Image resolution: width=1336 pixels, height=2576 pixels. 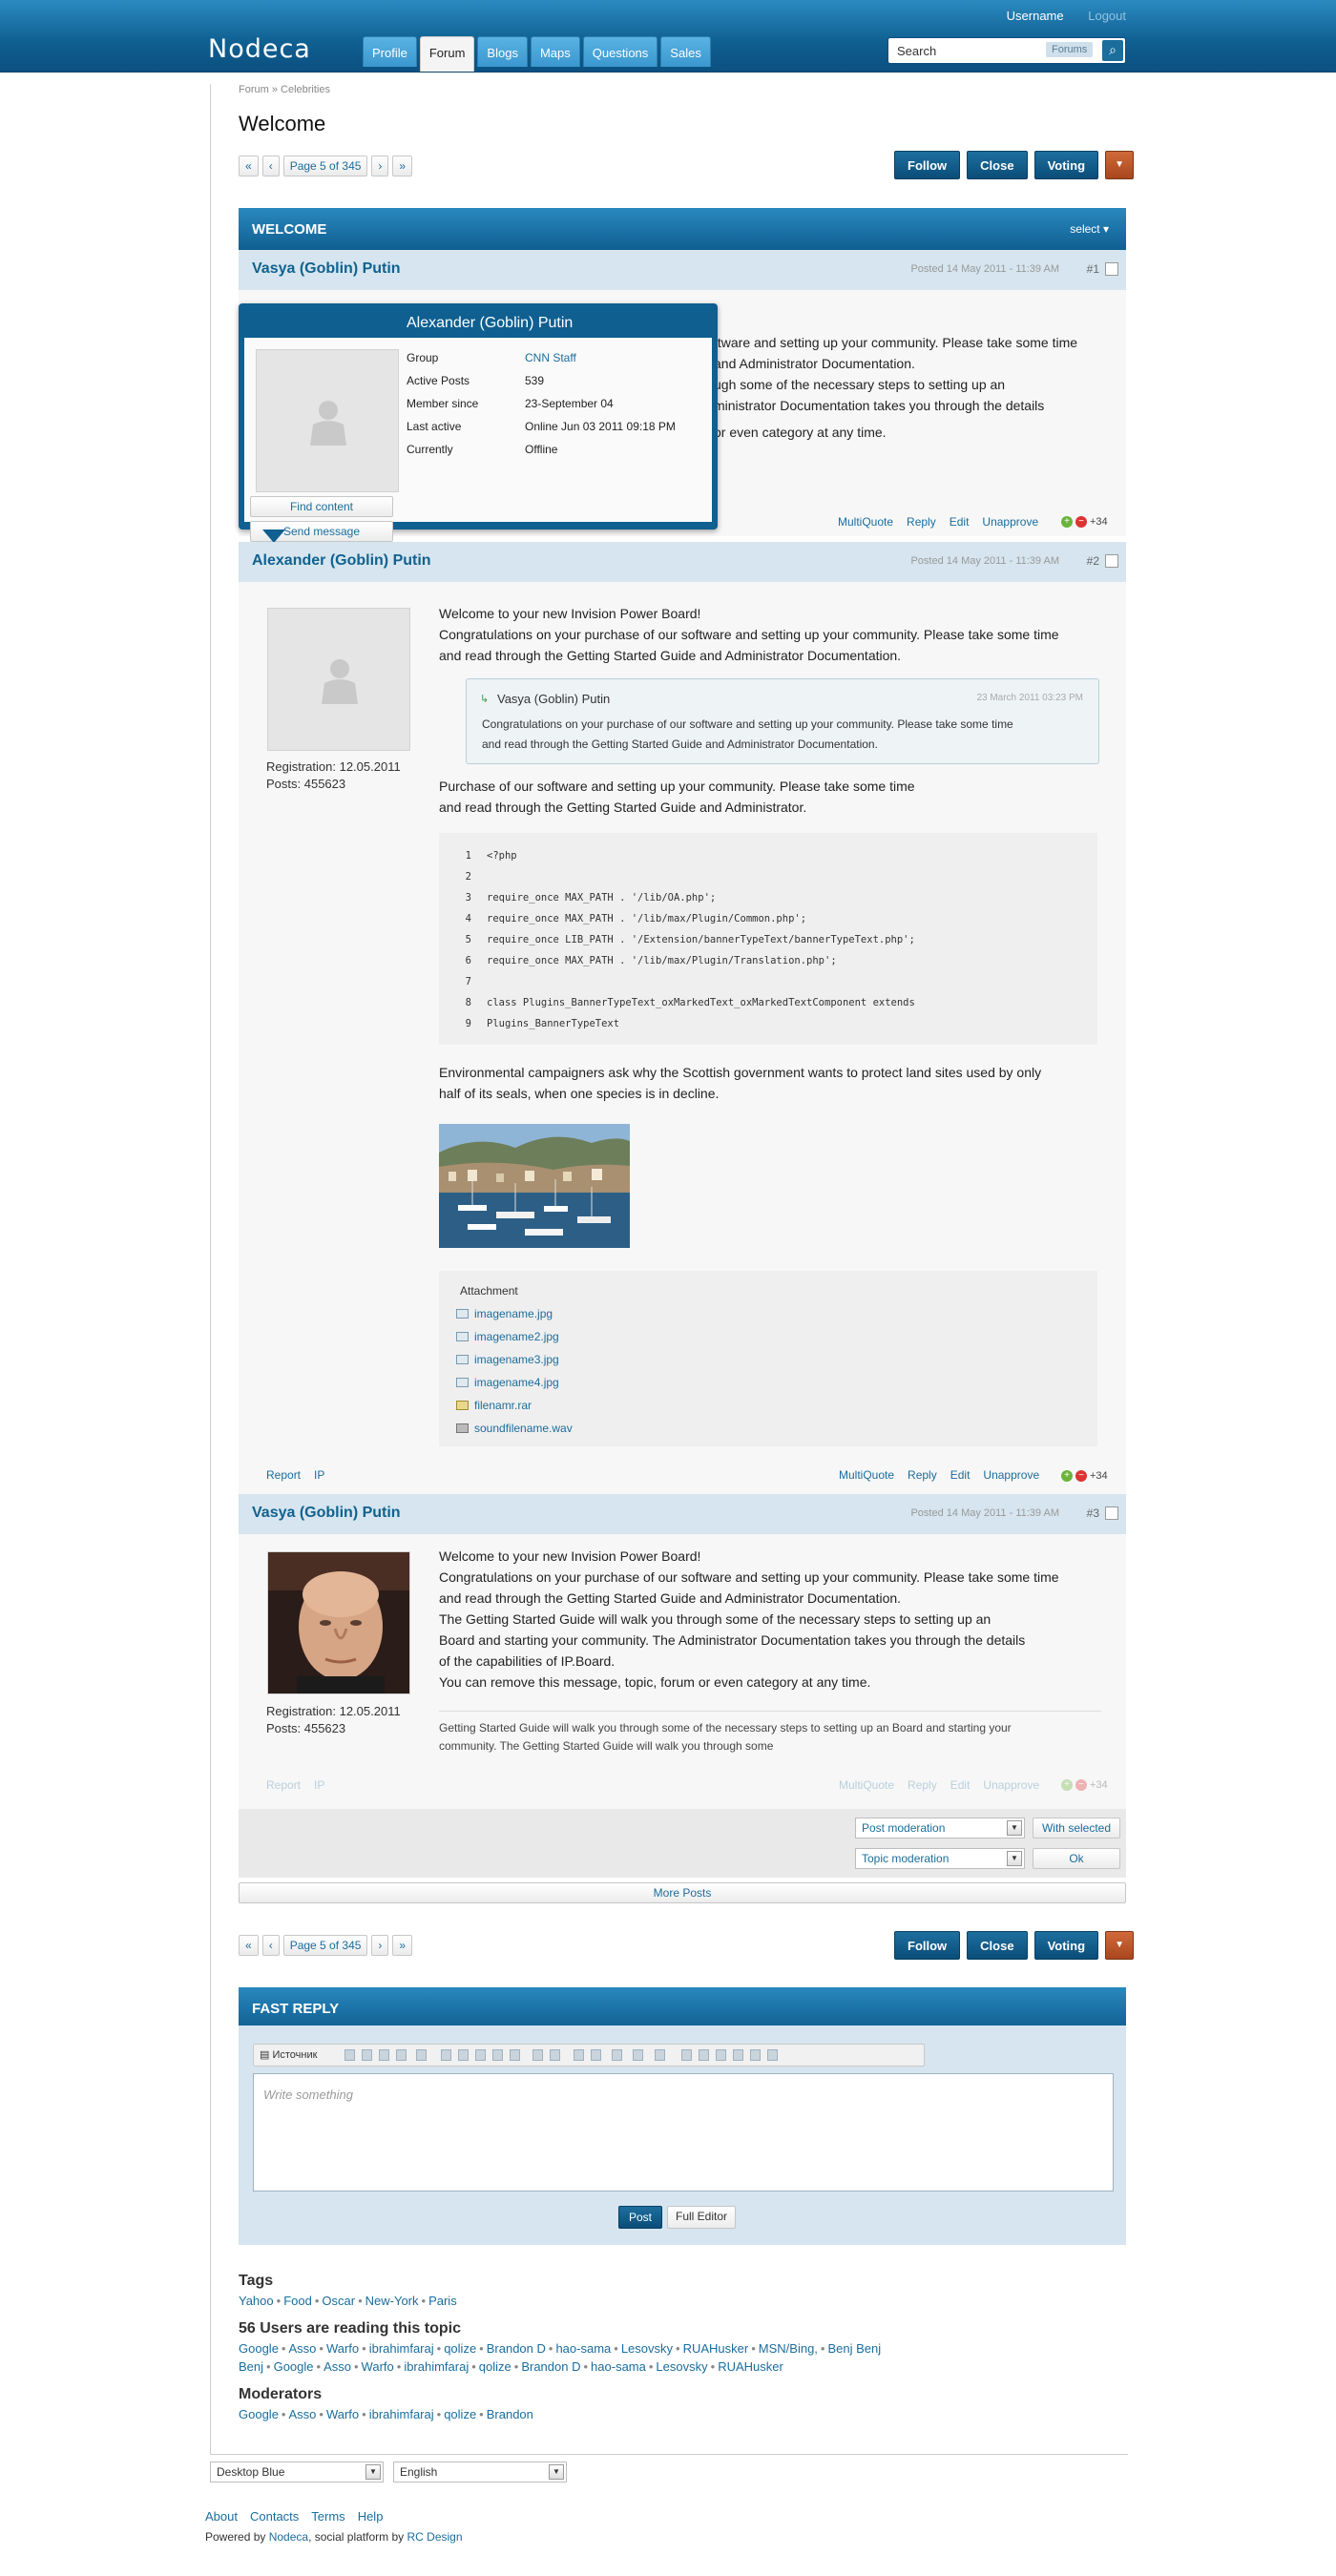 I want to click on popup-name: Alexander (Goblin) Putin, so click(x=490, y=323).